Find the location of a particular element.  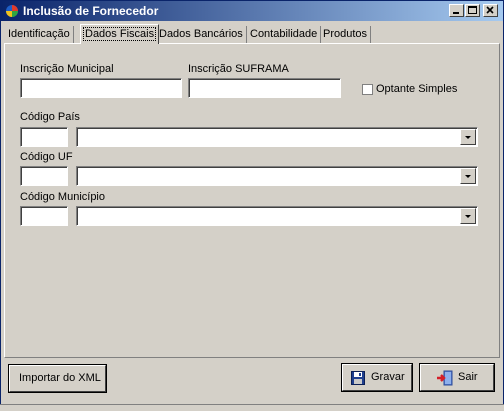

sair-button: Sair is located at coordinates (457, 377).